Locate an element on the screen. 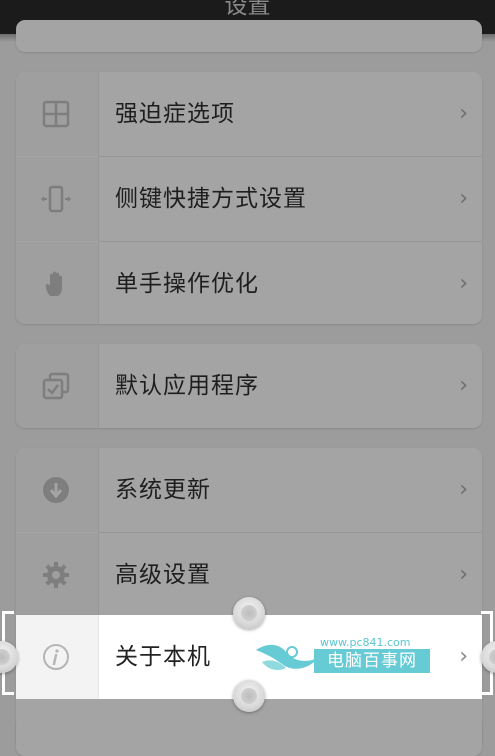  info-icon is located at coordinates (56, 657).